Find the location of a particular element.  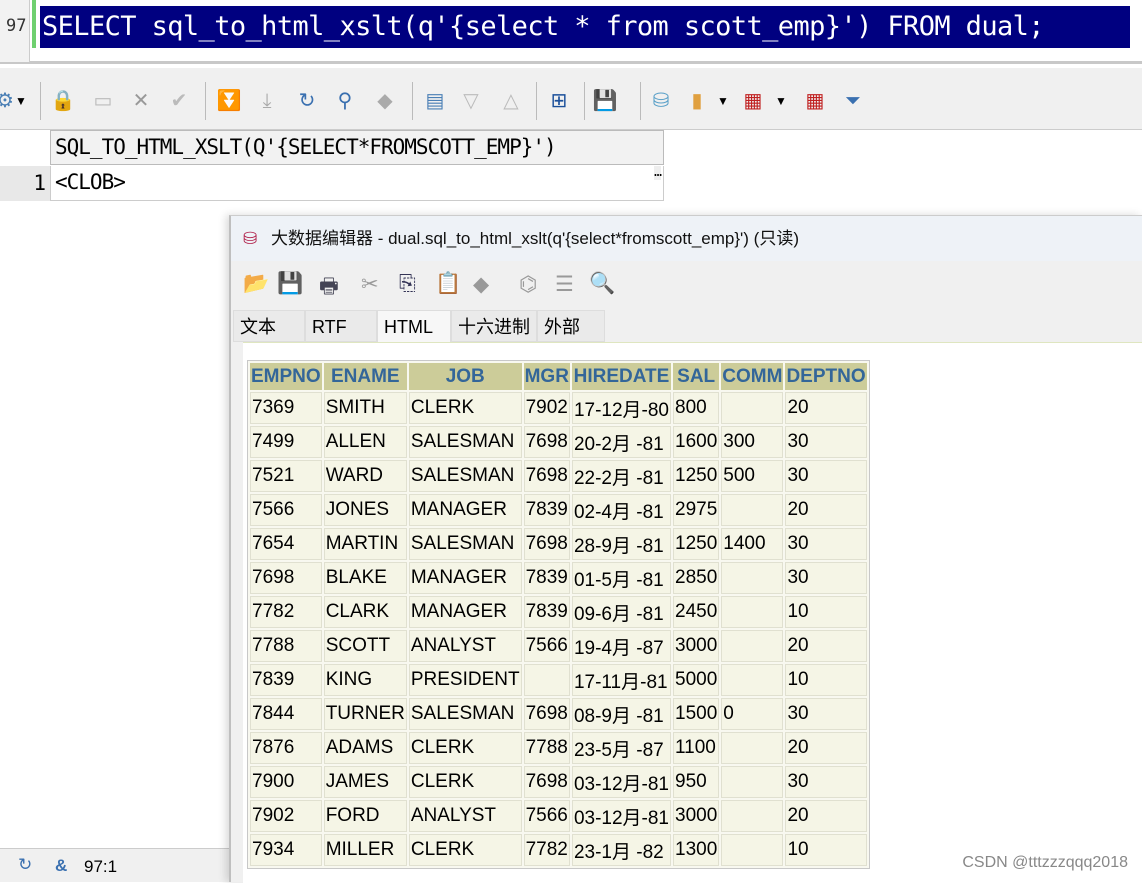

cell-empno: 7654 is located at coordinates (286, 544).